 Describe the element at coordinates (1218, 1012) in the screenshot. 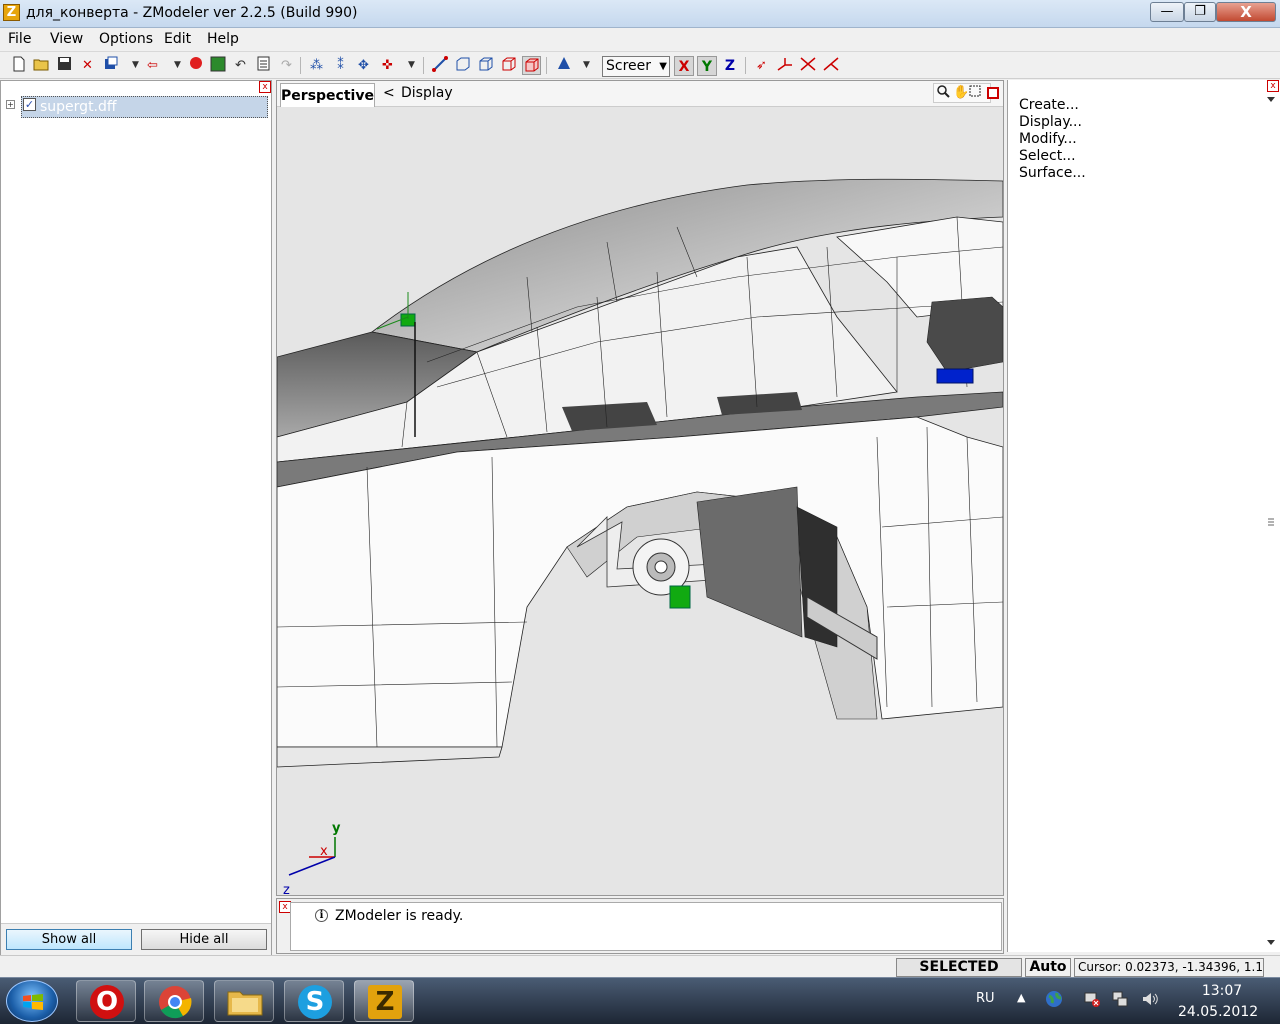

I see `tray-clock-date: 24.05.2012` at that location.